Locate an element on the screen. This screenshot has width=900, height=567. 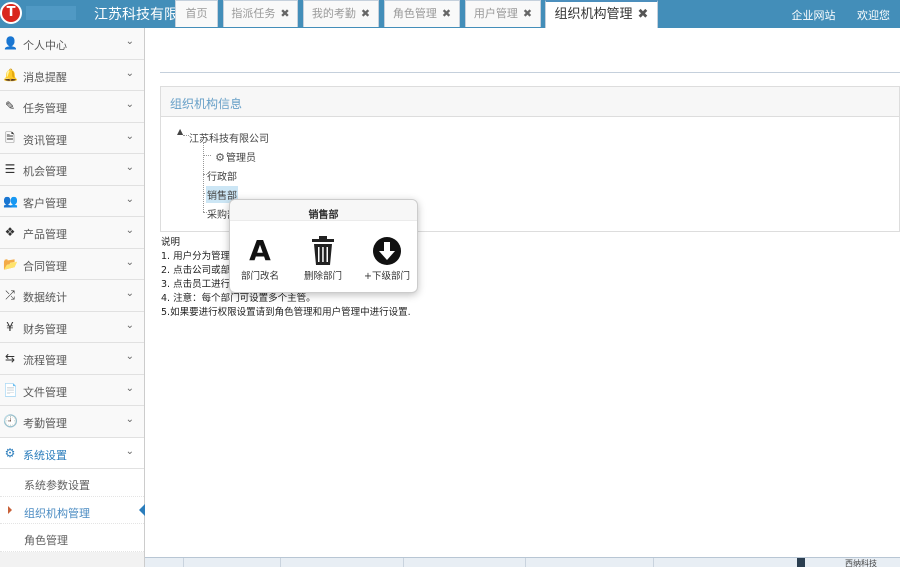
taskbar: 西纳科技 is located at coordinates (522, 562).